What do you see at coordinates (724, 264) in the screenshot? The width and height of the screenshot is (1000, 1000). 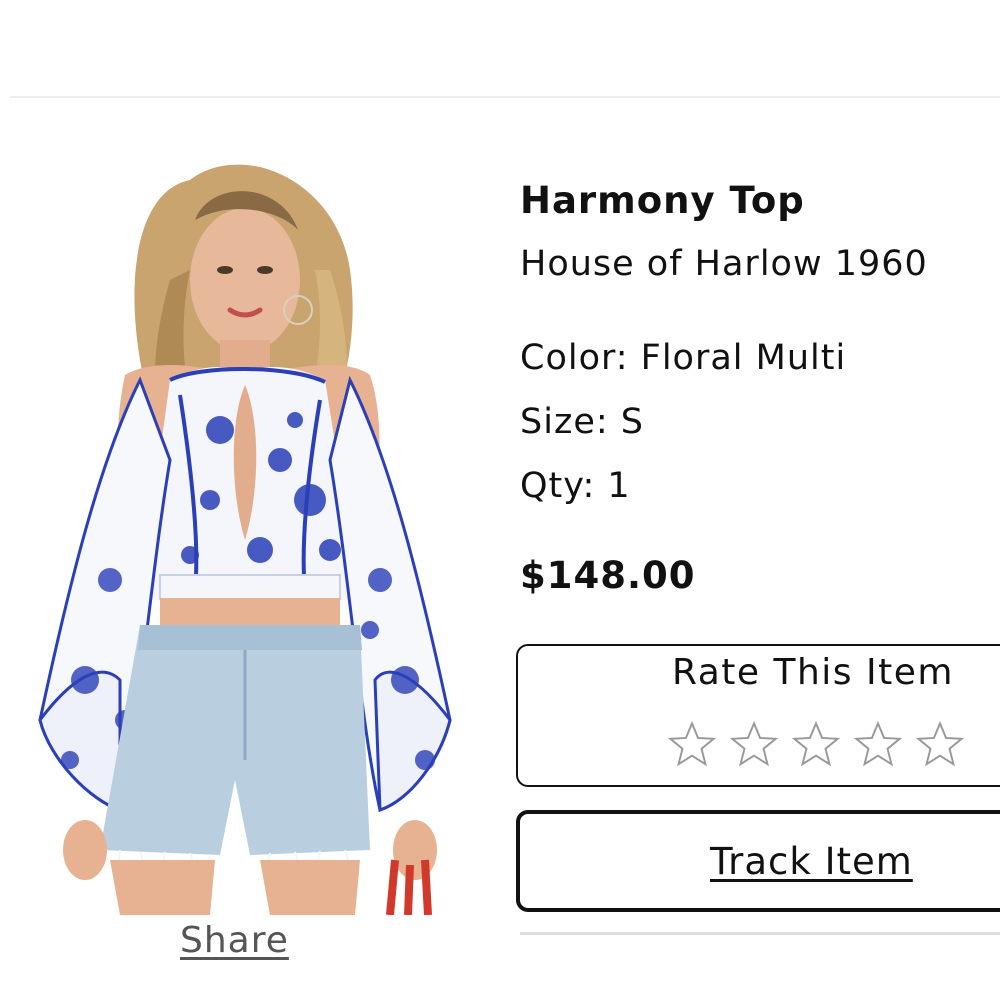 I see `brand-name: House of Harlow 1960` at bounding box center [724, 264].